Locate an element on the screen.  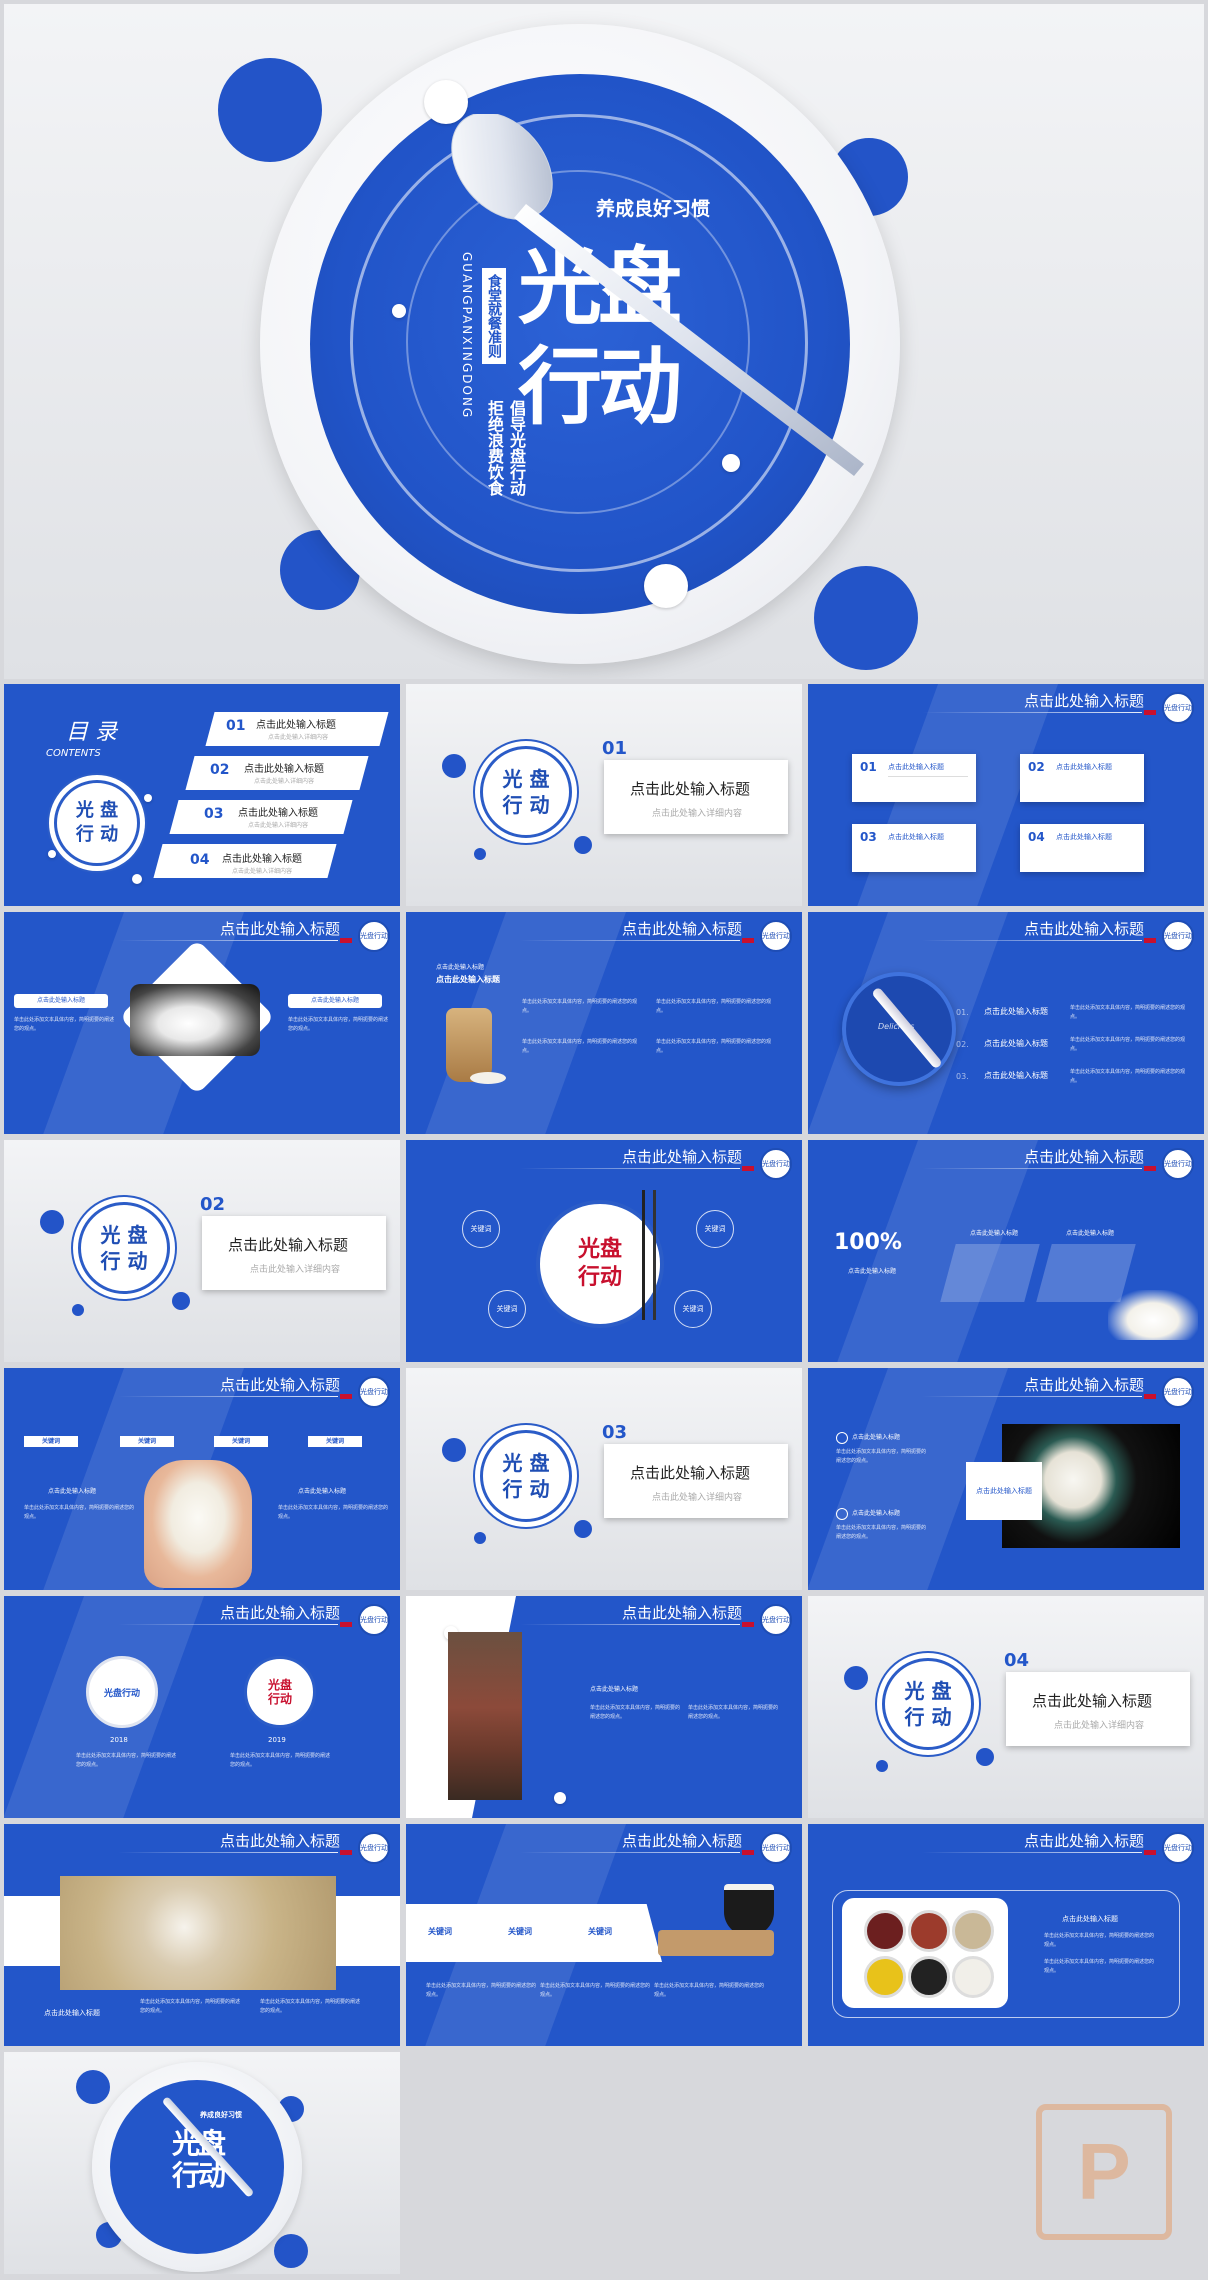
input-label-left: 点击此处输入标题 is located at coordinates (61, 1001).